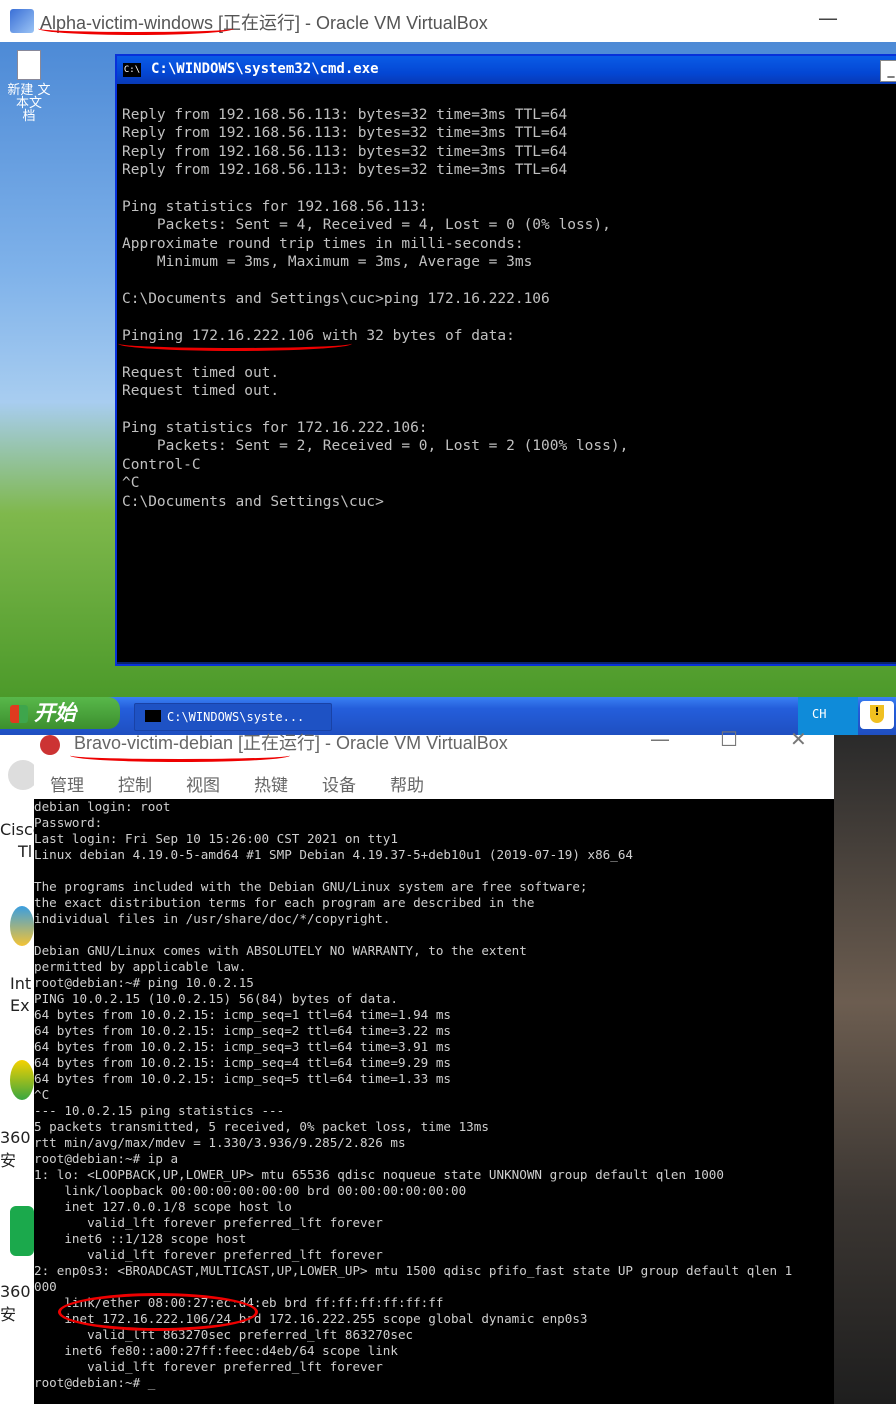 The image size is (896, 1404). I want to click on menu-item-control: 控制, so click(135, 783).